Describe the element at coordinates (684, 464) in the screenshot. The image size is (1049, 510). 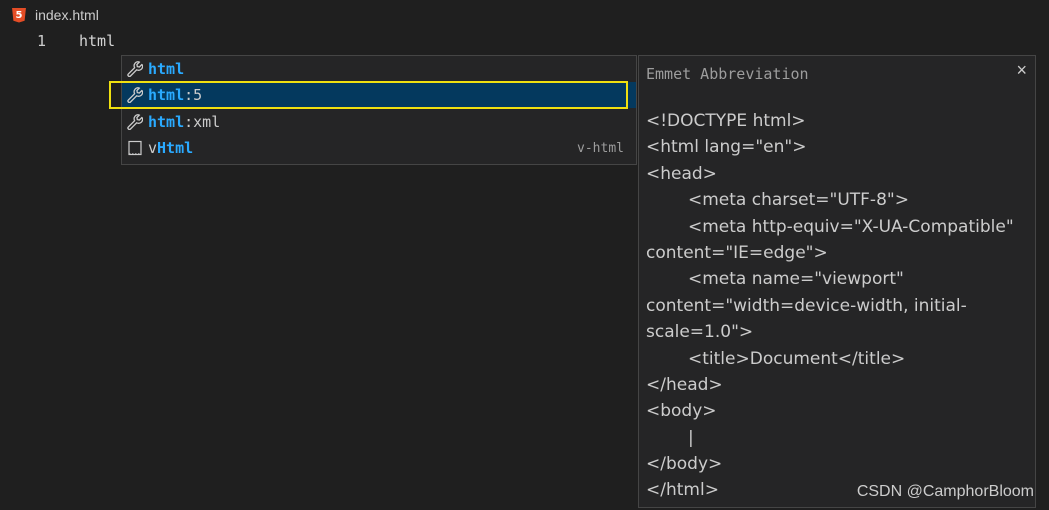
I see `details-line: </body>` at that location.